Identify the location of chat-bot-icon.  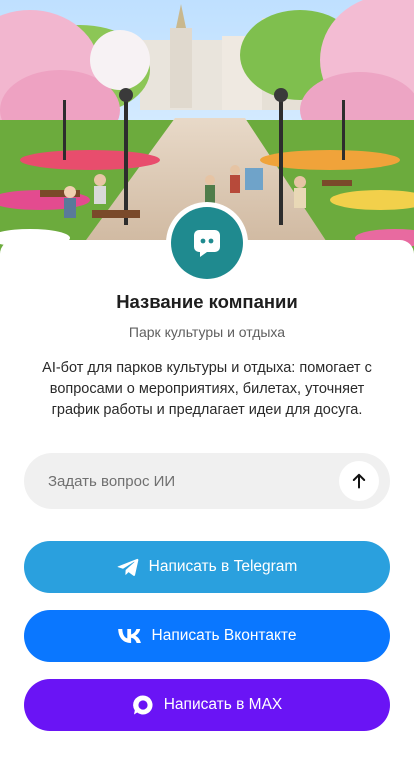
(207, 243).